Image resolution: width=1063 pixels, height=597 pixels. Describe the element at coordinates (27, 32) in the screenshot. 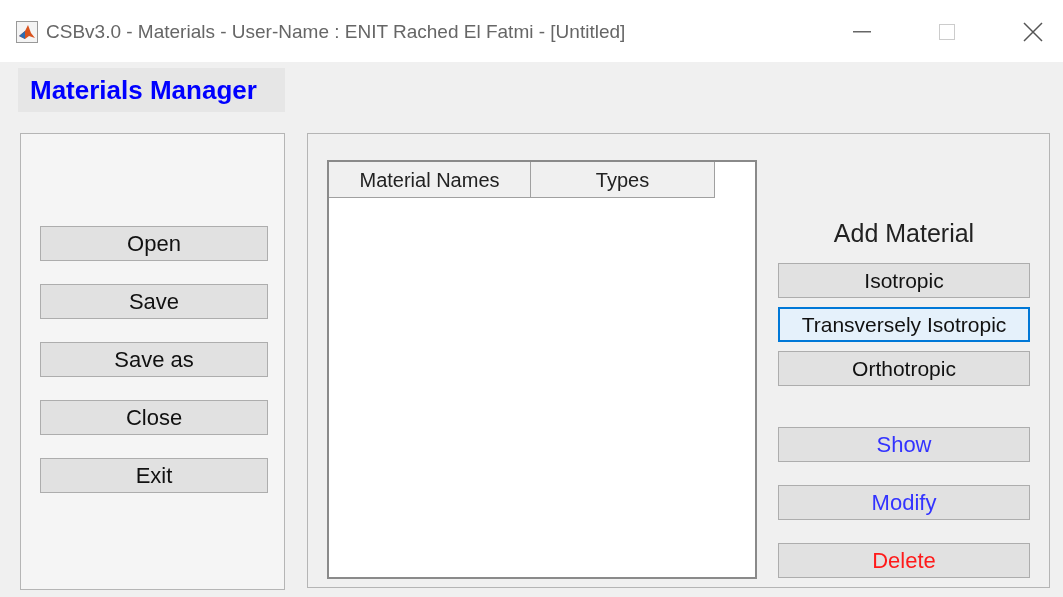

I see `app-logo-icon` at that location.